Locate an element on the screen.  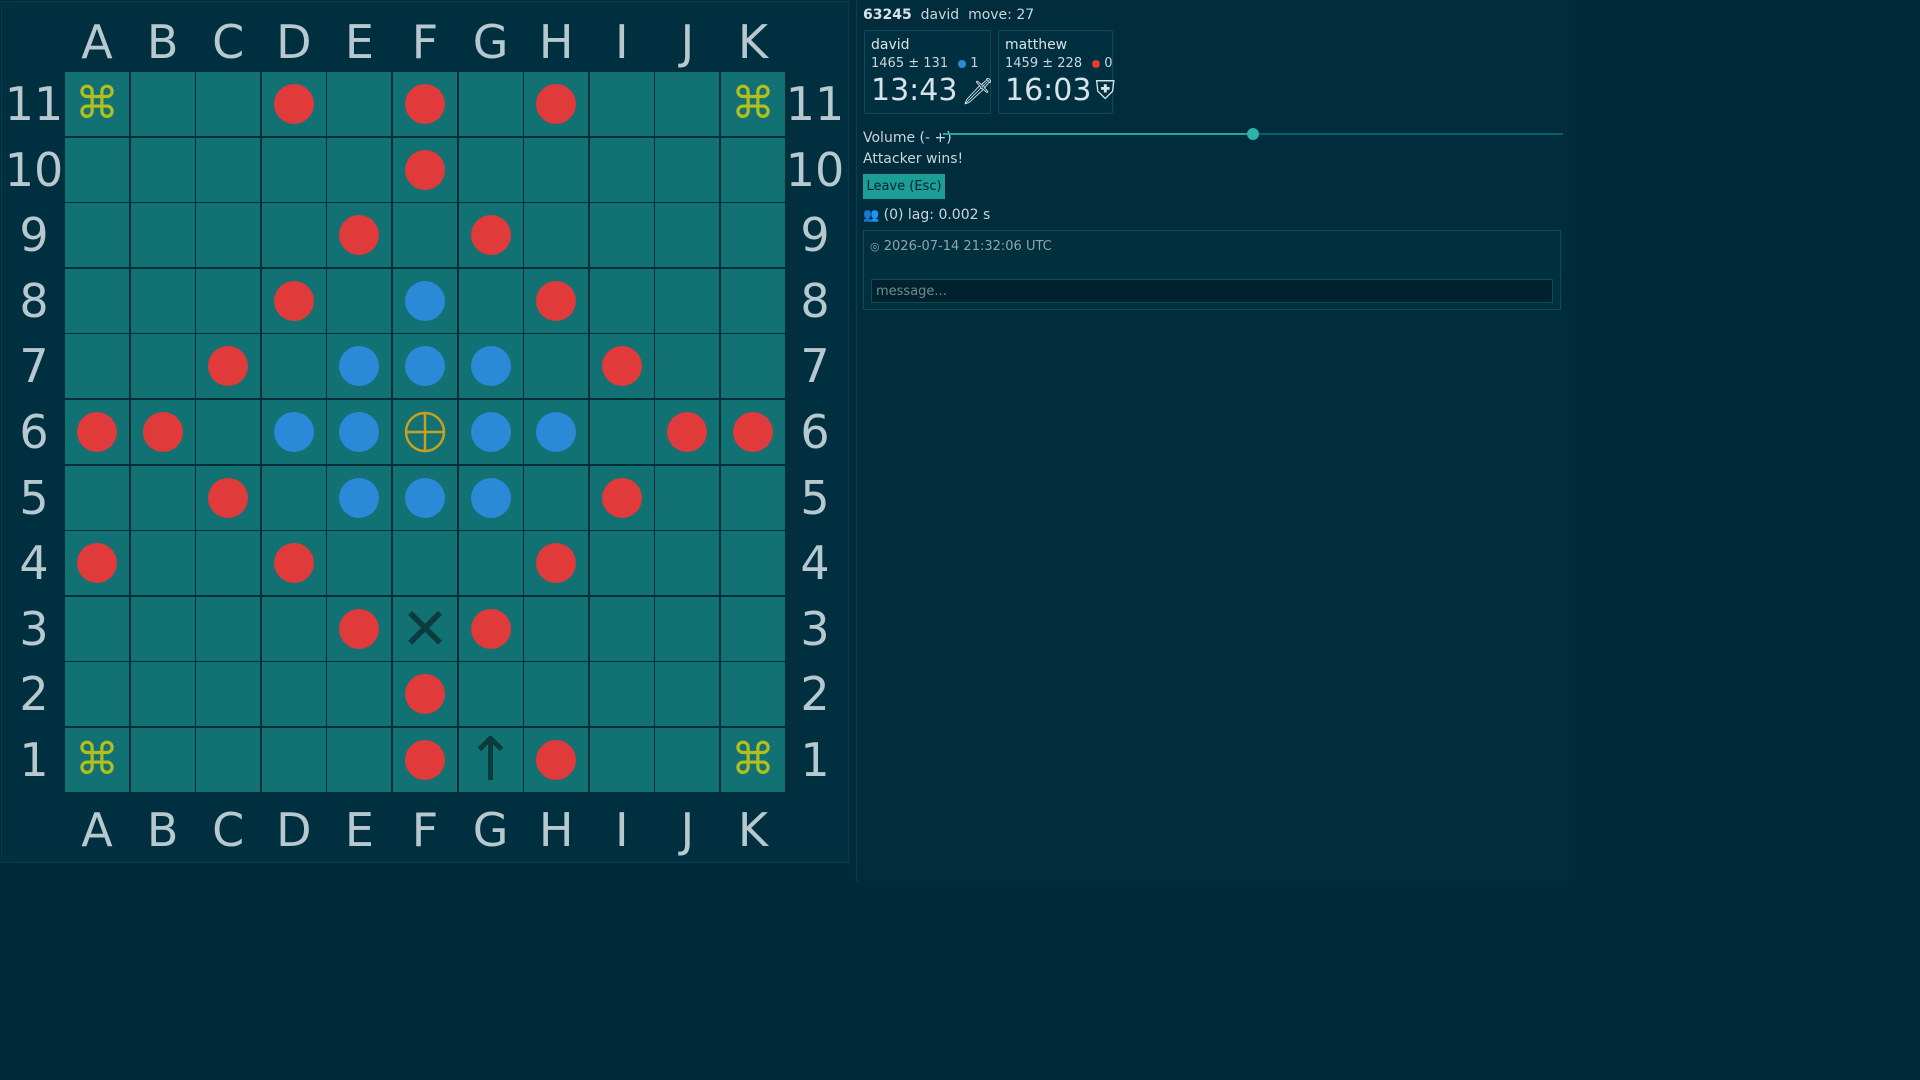
board-square-d6 is located at coordinates (293, 432).